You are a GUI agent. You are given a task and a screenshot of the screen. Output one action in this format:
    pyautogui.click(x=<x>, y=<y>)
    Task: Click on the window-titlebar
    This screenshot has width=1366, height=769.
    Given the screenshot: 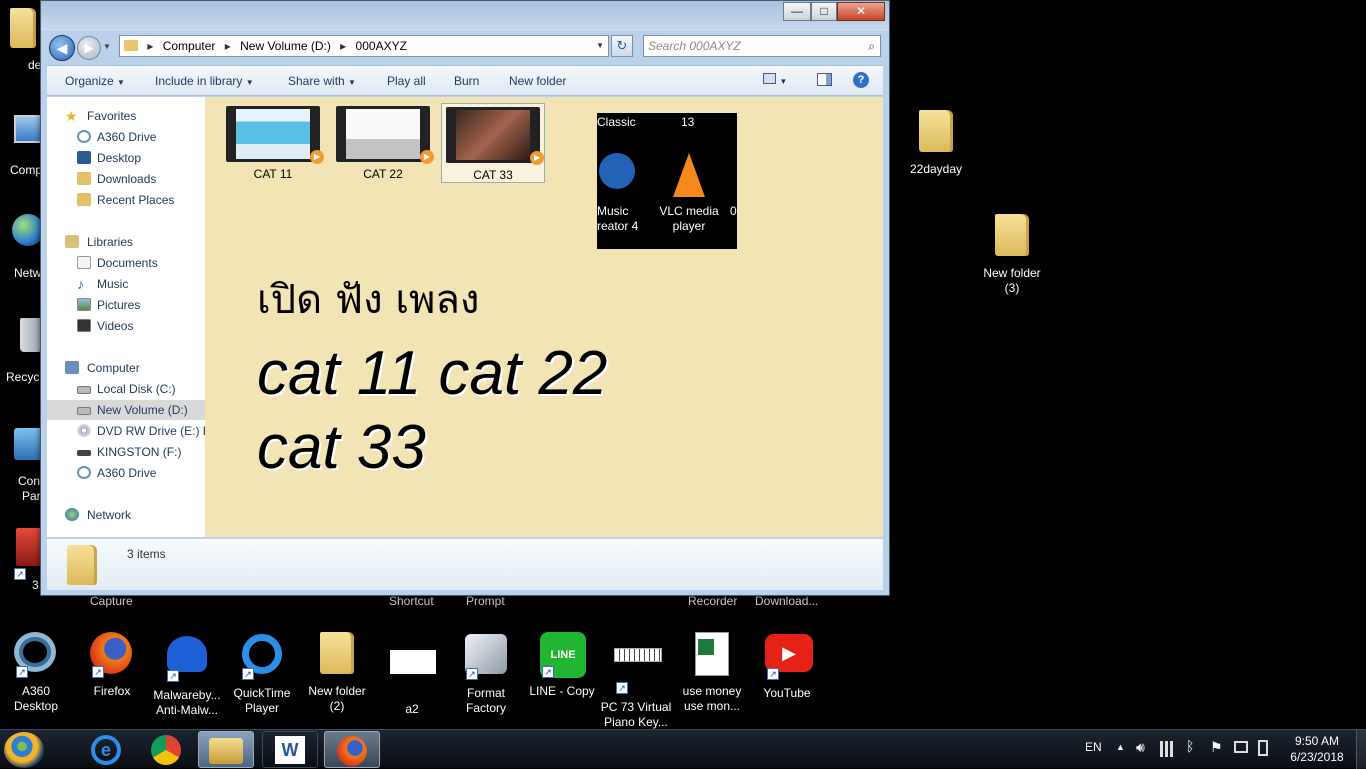 What is the action you would take?
    pyautogui.click(x=465, y=16)
    